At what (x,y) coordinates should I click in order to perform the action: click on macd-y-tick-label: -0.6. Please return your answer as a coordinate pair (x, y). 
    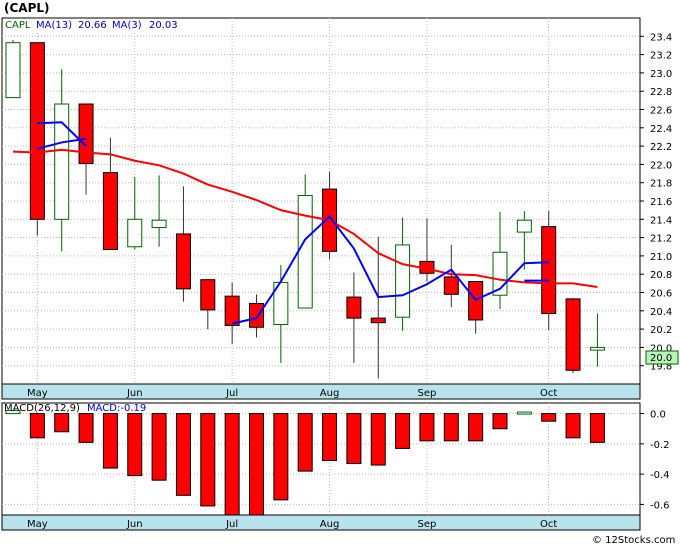
    Looking at the image, I should click on (660, 505).